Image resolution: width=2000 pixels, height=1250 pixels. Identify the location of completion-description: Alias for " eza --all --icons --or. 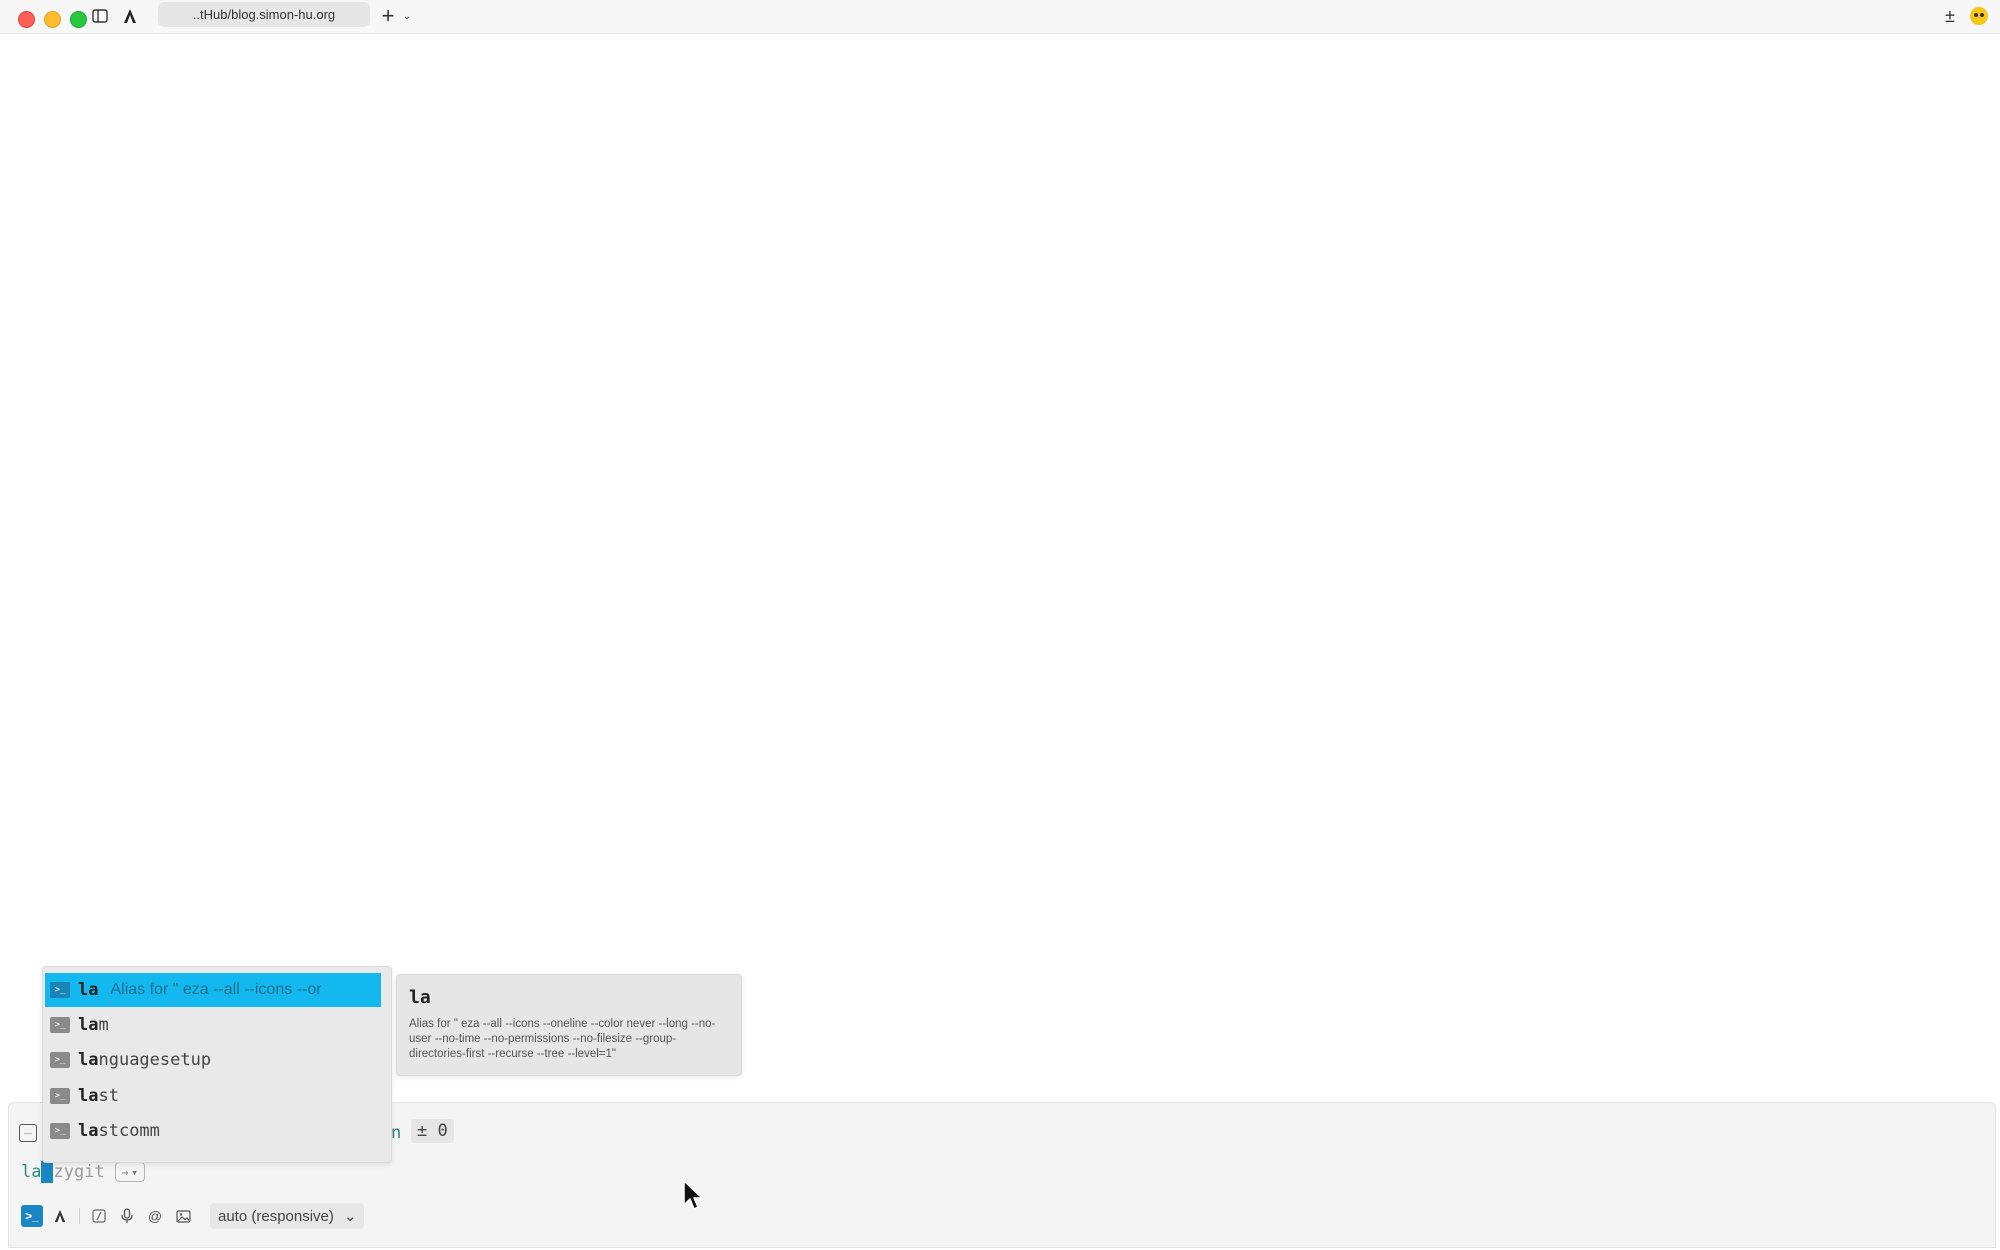
(216, 989).